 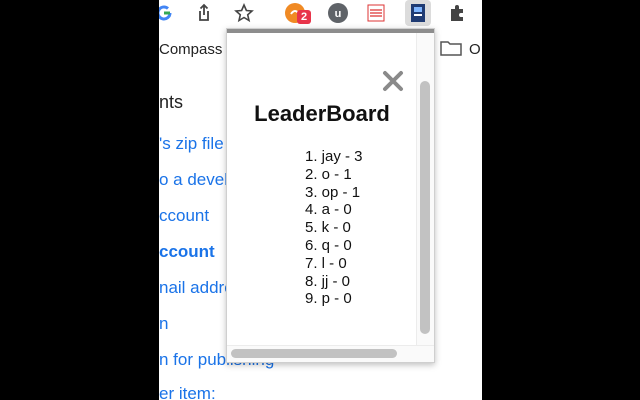 What do you see at coordinates (451, 50) in the screenshot?
I see `folder-icon` at bounding box center [451, 50].